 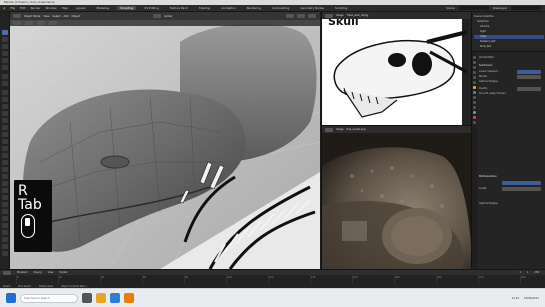 I want to click on workspace-tab-geometry-nodes: Geometry Nodes, so click(x=312, y=8).